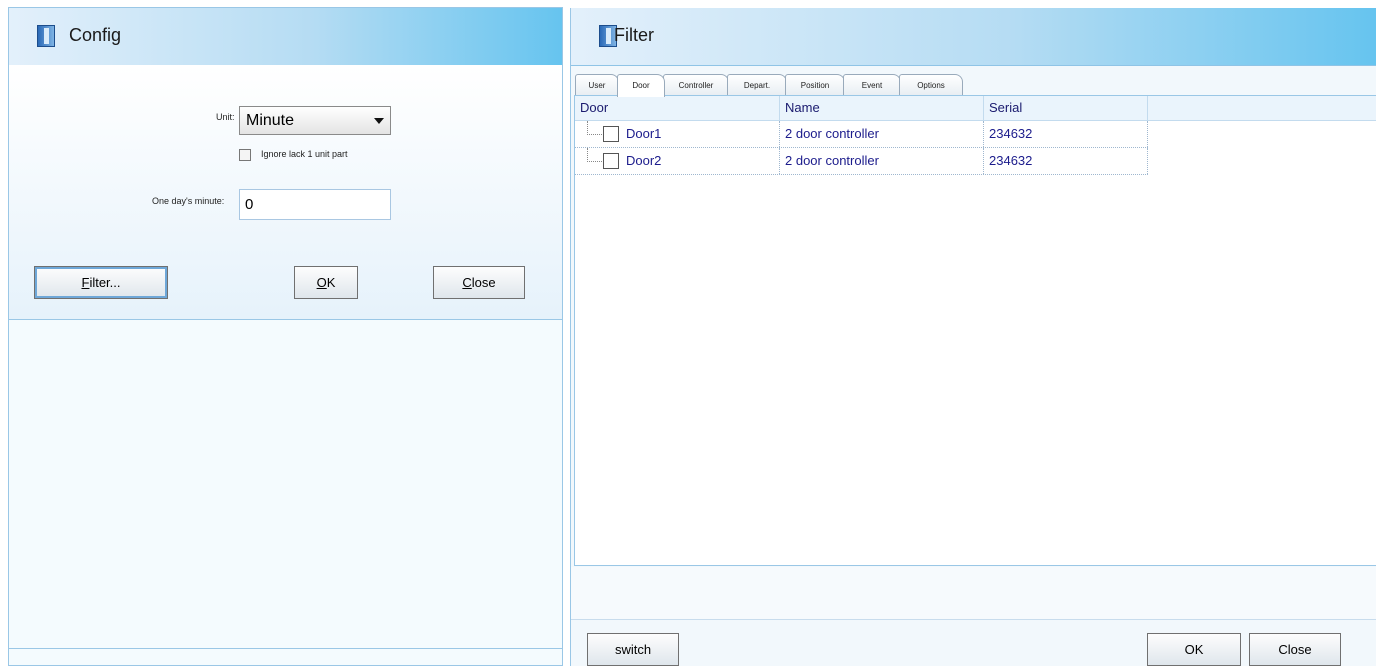 This screenshot has width=1376, height=666. What do you see at coordinates (188, 201) in the screenshot?
I see `one-day-label: One day's minute:` at bounding box center [188, 201].